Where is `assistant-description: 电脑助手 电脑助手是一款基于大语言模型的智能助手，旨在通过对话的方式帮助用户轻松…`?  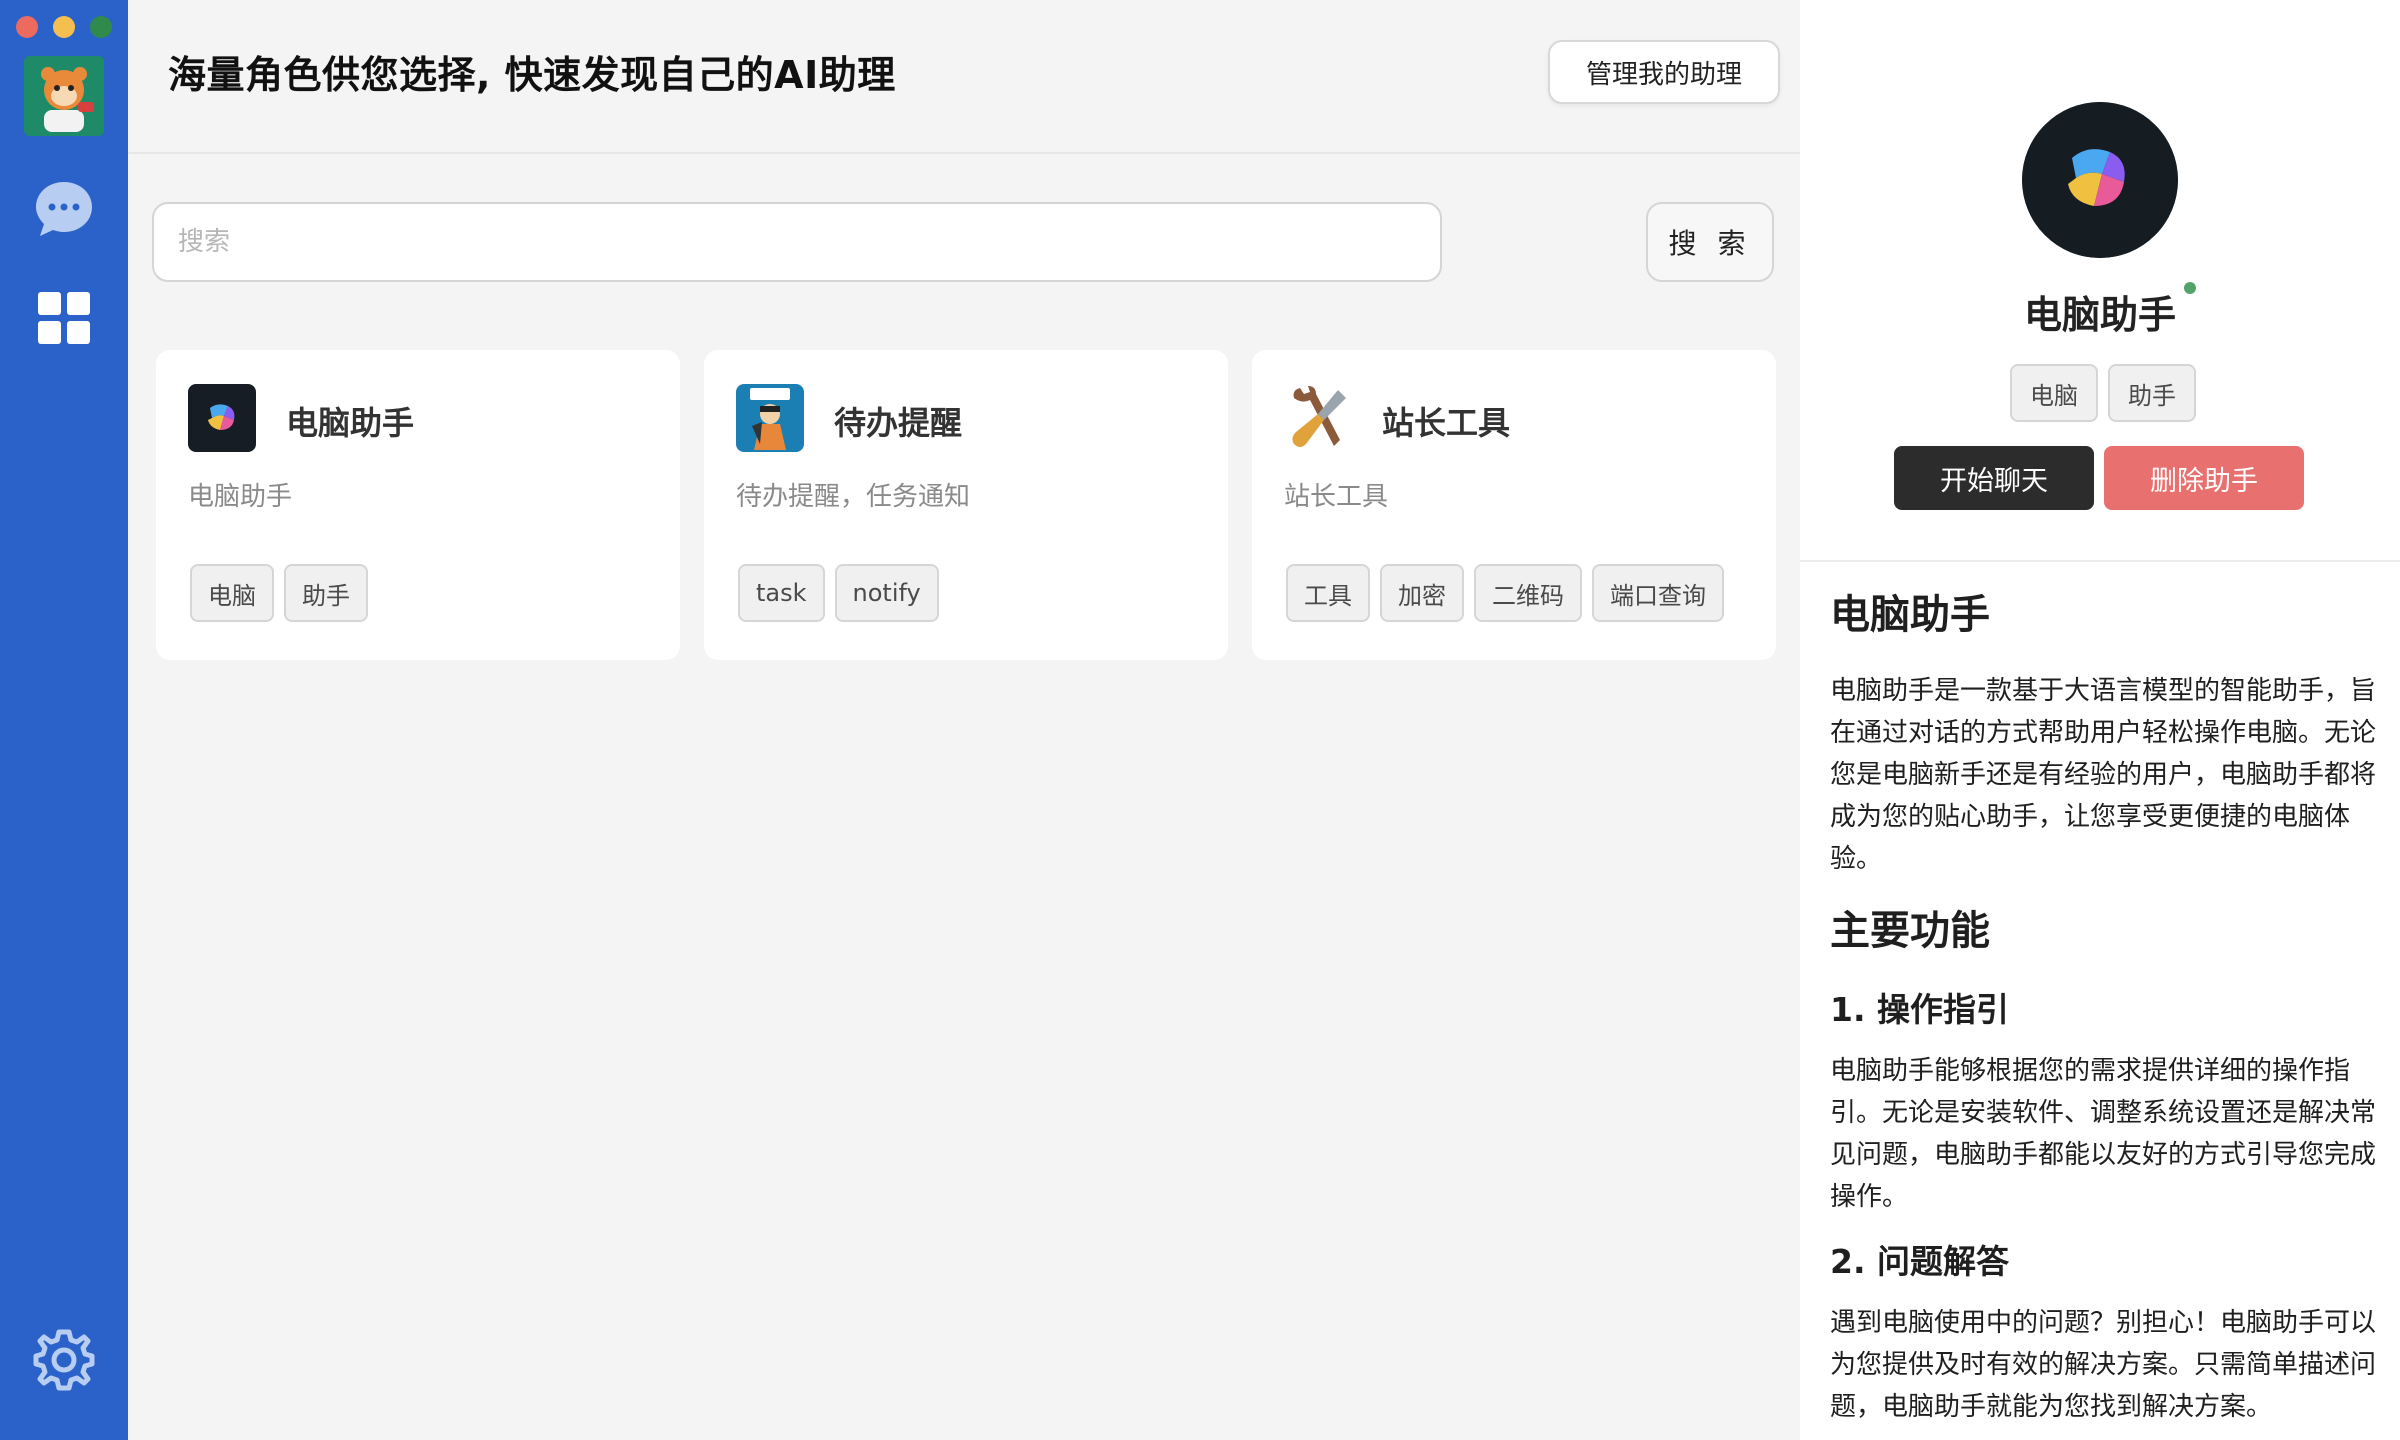
assistant-description: 电脑助手 电脑助手是一款基于大语言模型的智能助手，旨在通过对话的方式帮助用户轻松… is located at coordinates (2105, 1013).